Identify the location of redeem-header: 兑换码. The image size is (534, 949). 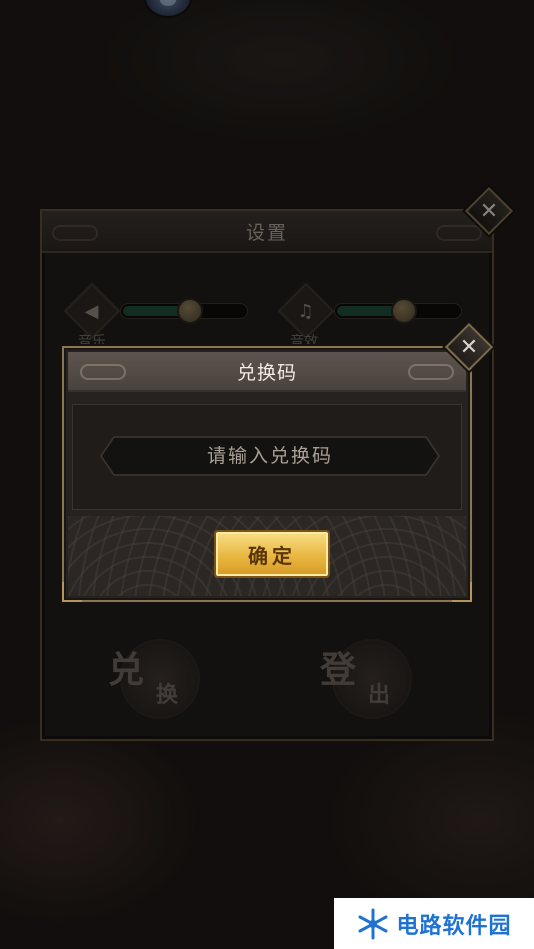
(267, 372).